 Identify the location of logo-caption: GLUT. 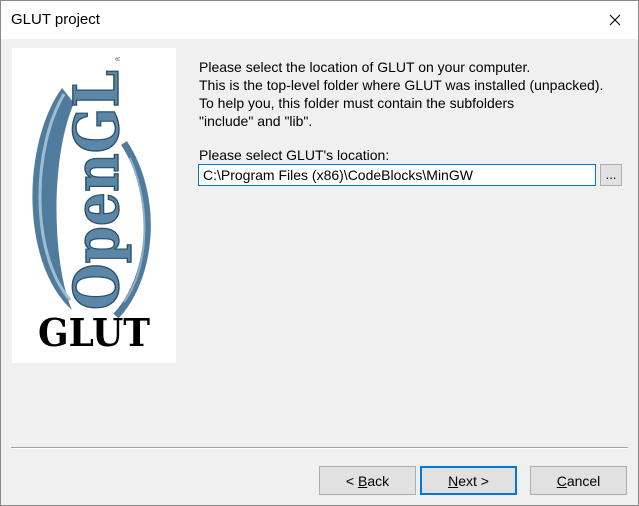
(94, 332).